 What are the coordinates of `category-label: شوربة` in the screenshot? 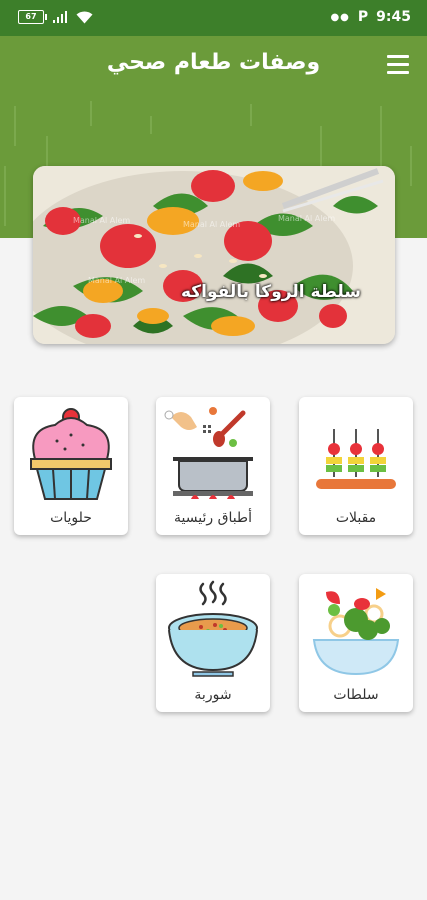 It's located at (213, 695).